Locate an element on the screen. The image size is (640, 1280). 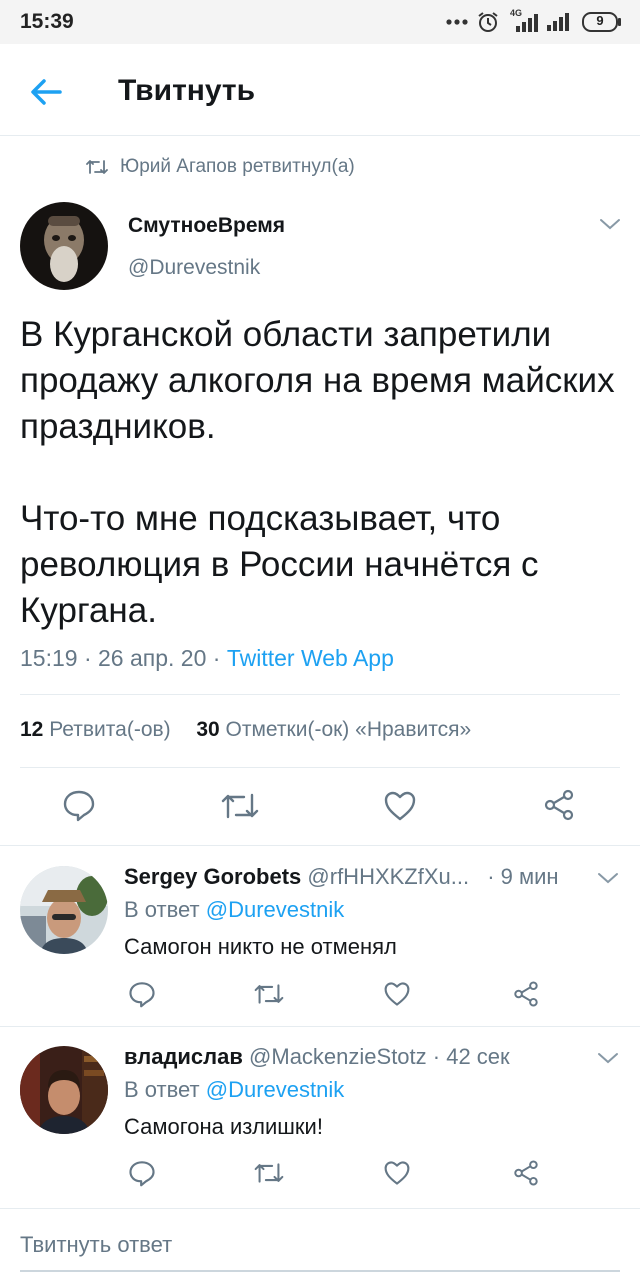
tweet-source-link: Twitter Web App is located at coordinates (310, 658).